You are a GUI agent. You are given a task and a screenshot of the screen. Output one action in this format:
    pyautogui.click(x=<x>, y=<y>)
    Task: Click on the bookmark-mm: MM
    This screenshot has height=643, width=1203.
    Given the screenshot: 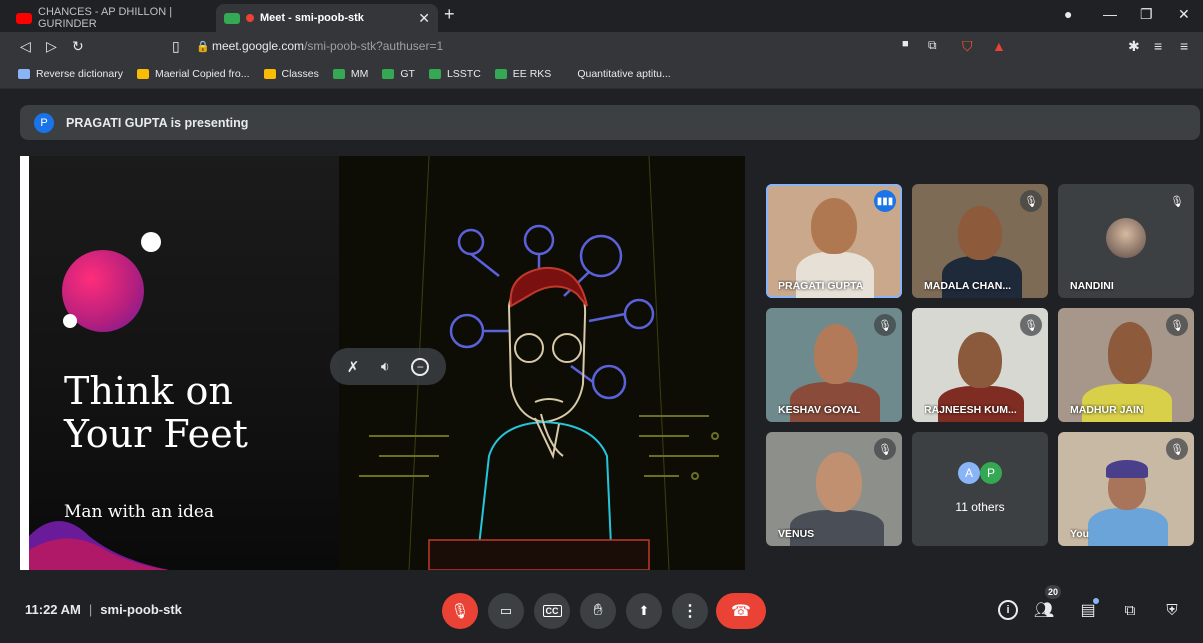 What is the action you would take?
    pyautogui.click(x=350, y=74)
    